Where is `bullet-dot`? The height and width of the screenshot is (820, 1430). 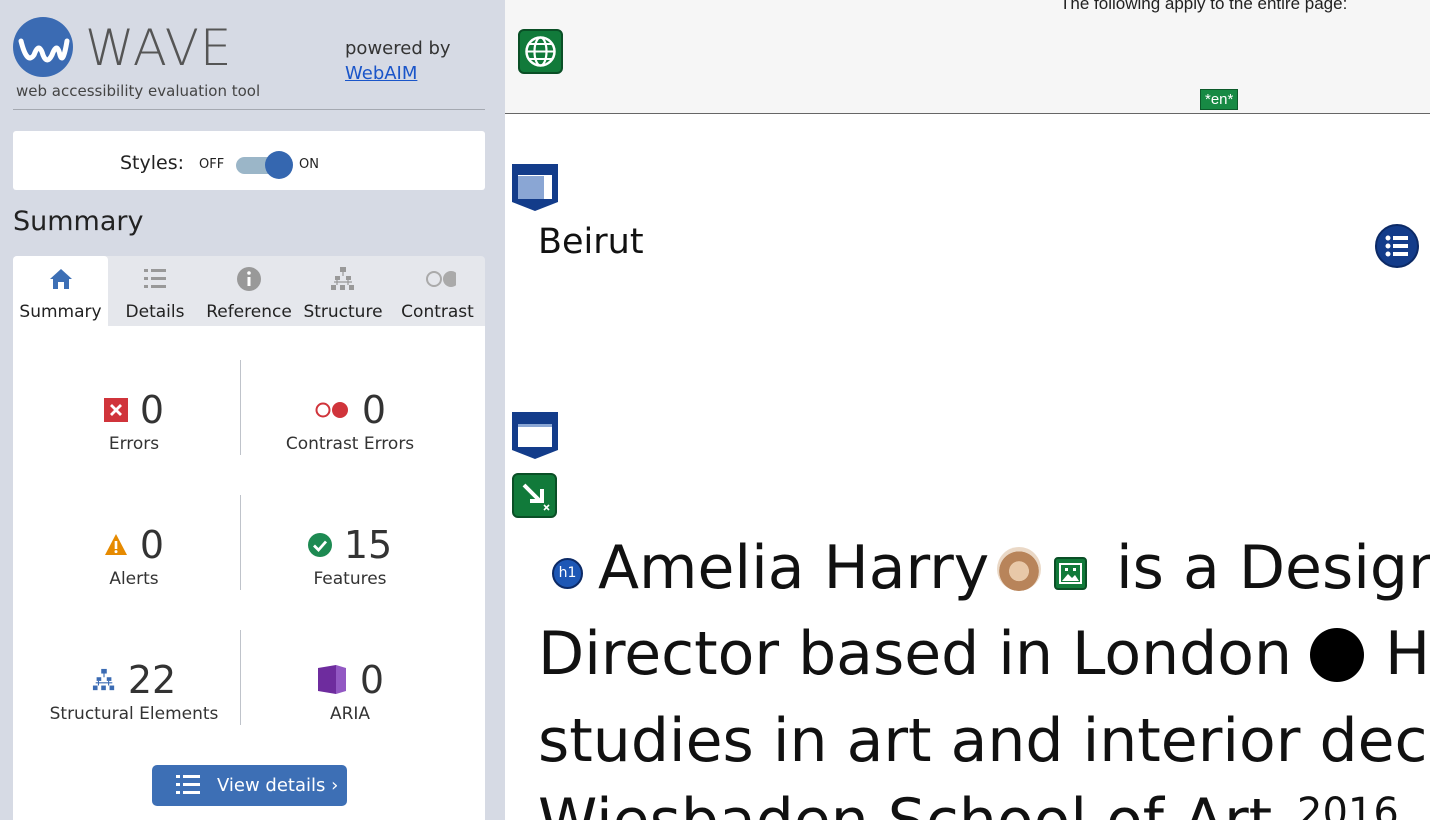 bullet-dot is located at coordinates (1337, 655).